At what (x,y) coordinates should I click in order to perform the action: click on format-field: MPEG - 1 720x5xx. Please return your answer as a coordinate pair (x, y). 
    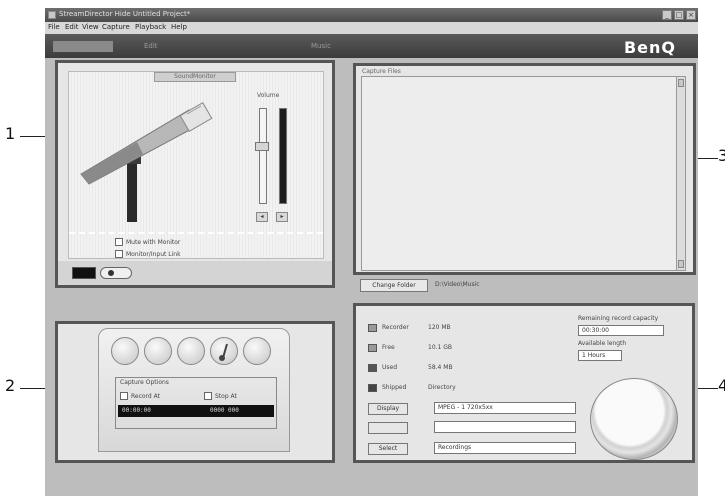
    Looking at the image, I should click on (505, 408).